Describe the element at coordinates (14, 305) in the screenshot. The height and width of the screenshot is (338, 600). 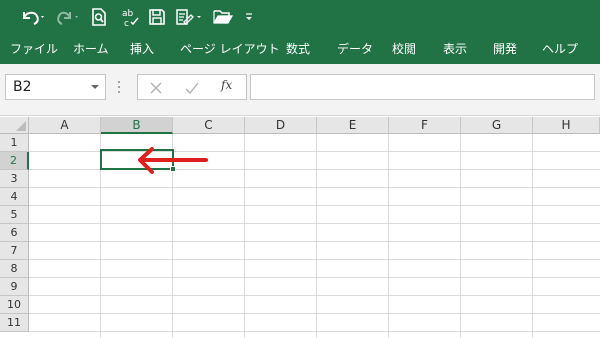
I see `row-header-10: 10` at that location.